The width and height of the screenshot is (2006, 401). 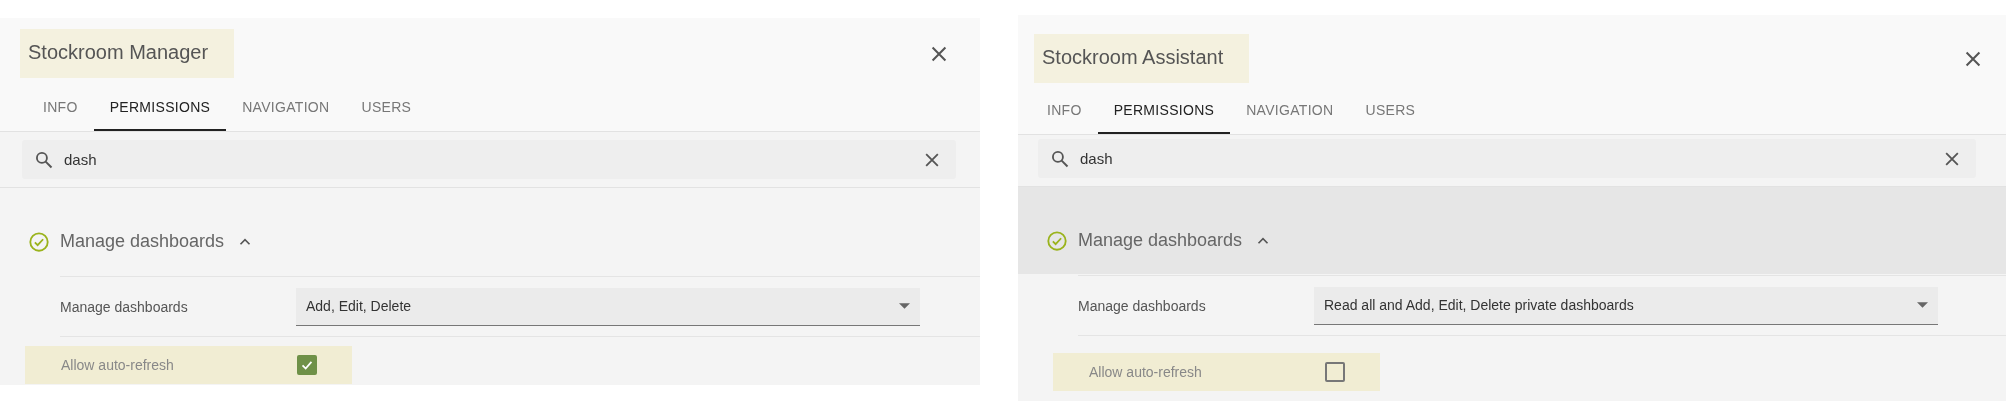 What do you see at coordinates (608, 306) in the screenshot?
I see `permission-dropdown: Add, Edit, Delete` at bounding box center [608, 306].